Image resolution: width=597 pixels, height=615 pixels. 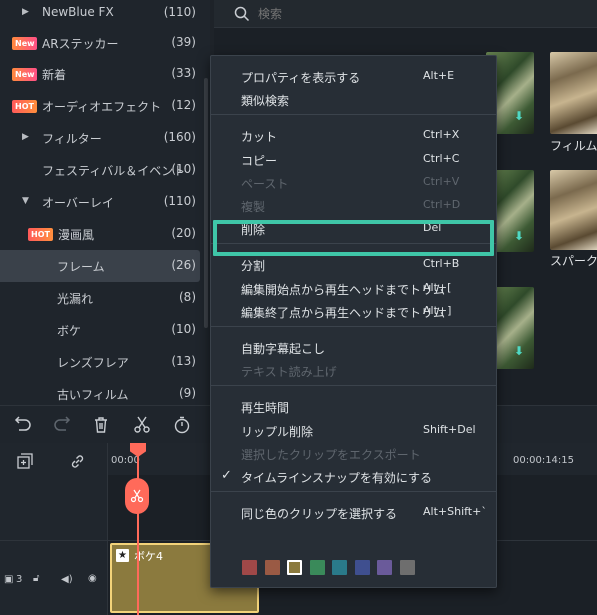 I want to click on sidebar-item-count: (20), so click(x=183, y=233).